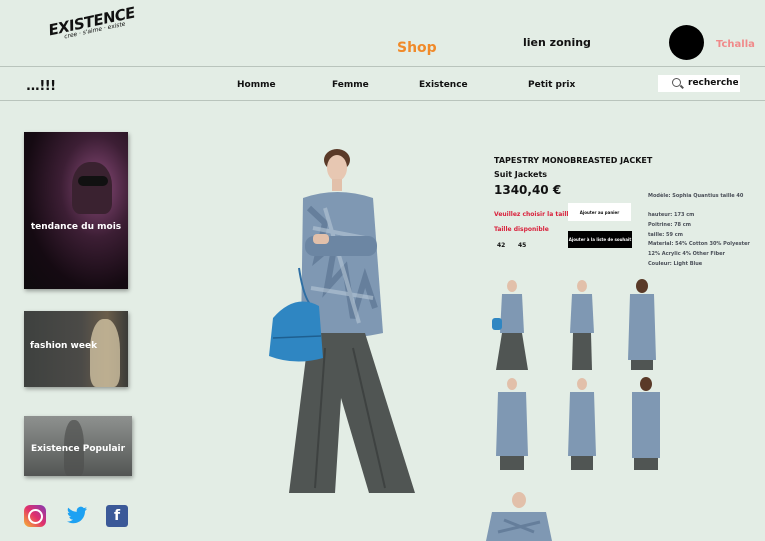  What do you see at coordinates (528, 190) in the screenshot?
I see `product-price: 1340,40 €` at bounding box center [528, 190].